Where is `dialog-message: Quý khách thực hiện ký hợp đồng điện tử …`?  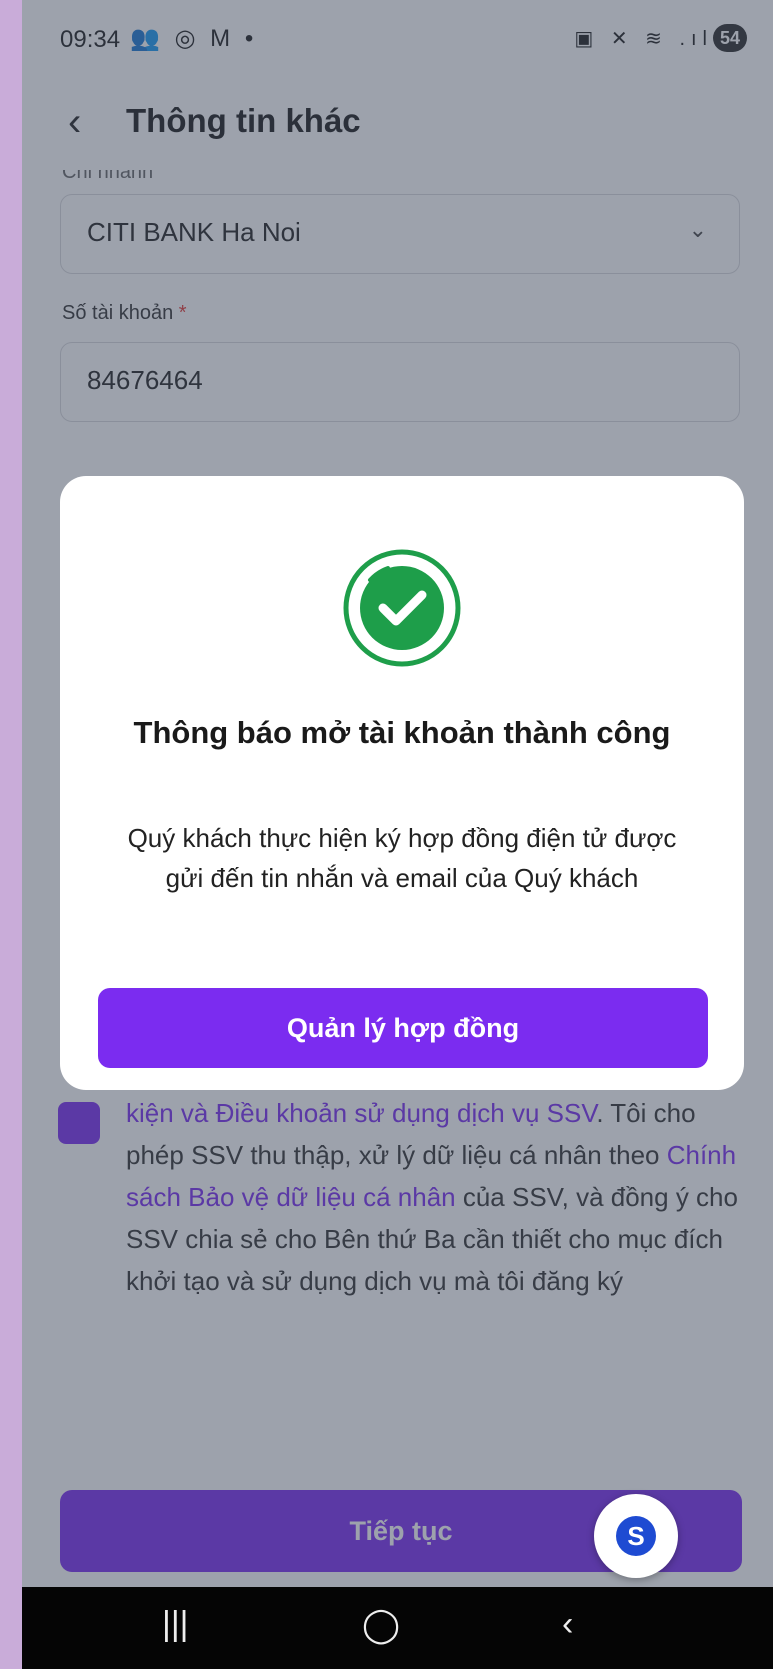 dialog-message: Quý khách thực hiện ký hợp đồng điện tử … is located at coordinates (402, 858).